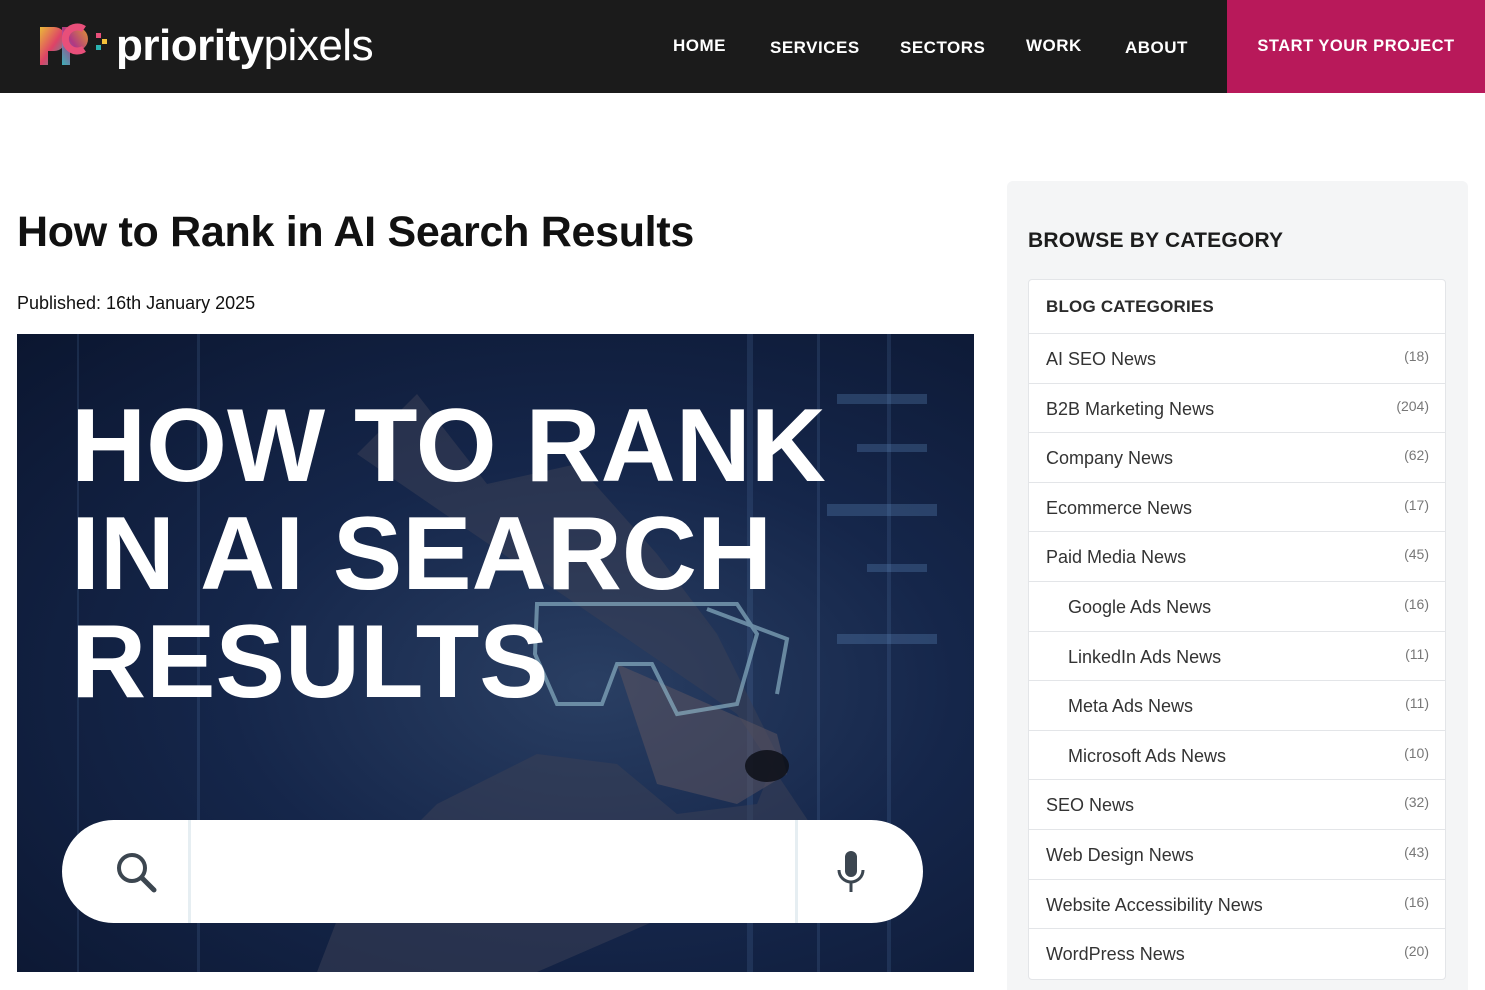 The height and width of the screenshot is (990, 1485). What do you see at coordinates (1156, 240) in the screenshot?
I see `sidebar-heading: BROWSE BY CATEGORY` at bounding box center [1156, 240].